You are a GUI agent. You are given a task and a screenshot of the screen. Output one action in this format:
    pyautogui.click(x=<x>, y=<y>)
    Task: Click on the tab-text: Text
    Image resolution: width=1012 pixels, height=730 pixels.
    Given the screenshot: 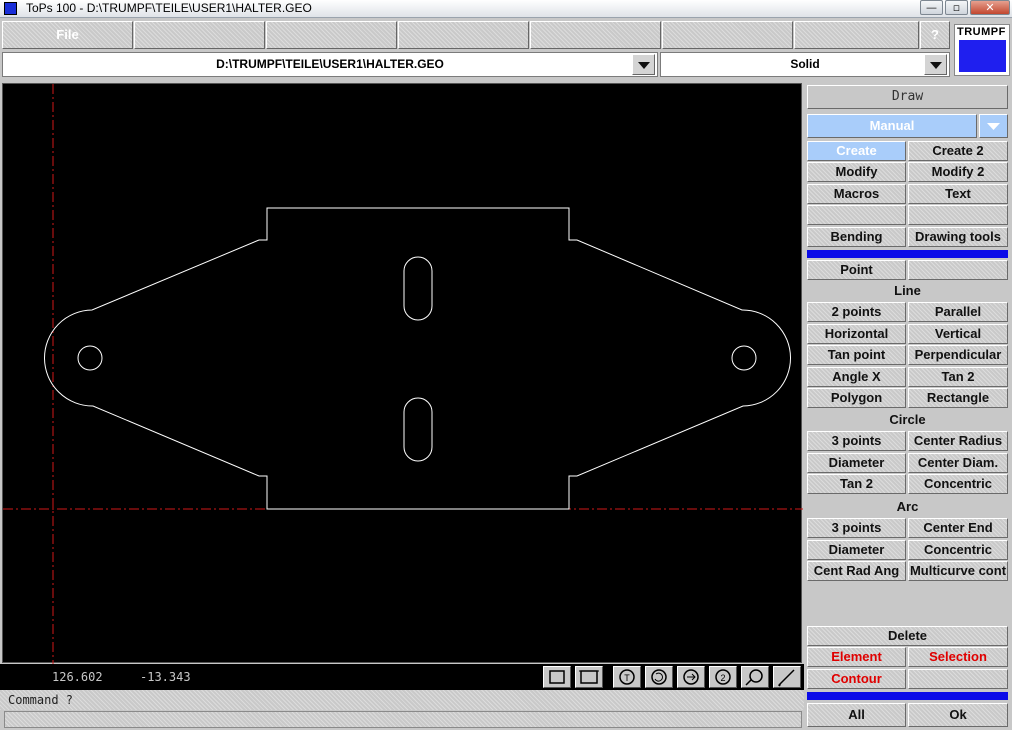 What is the action you would take?
    pyautogui.click(x=958, y=194)
    